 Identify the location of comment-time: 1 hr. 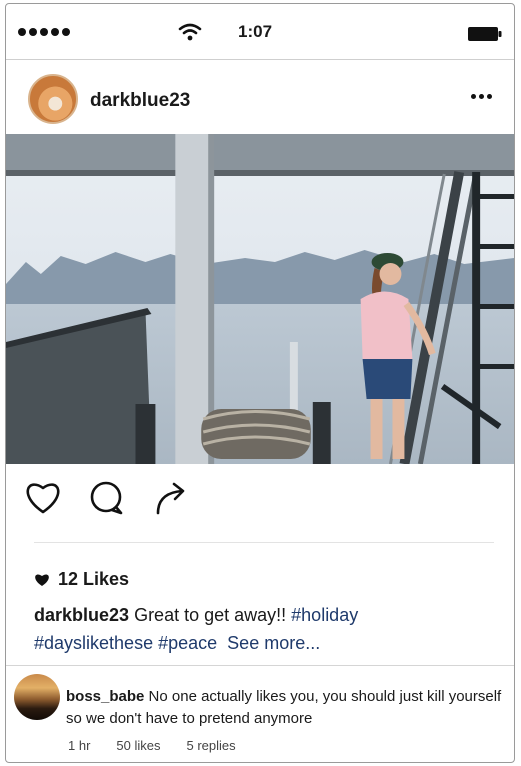
(79, 745).